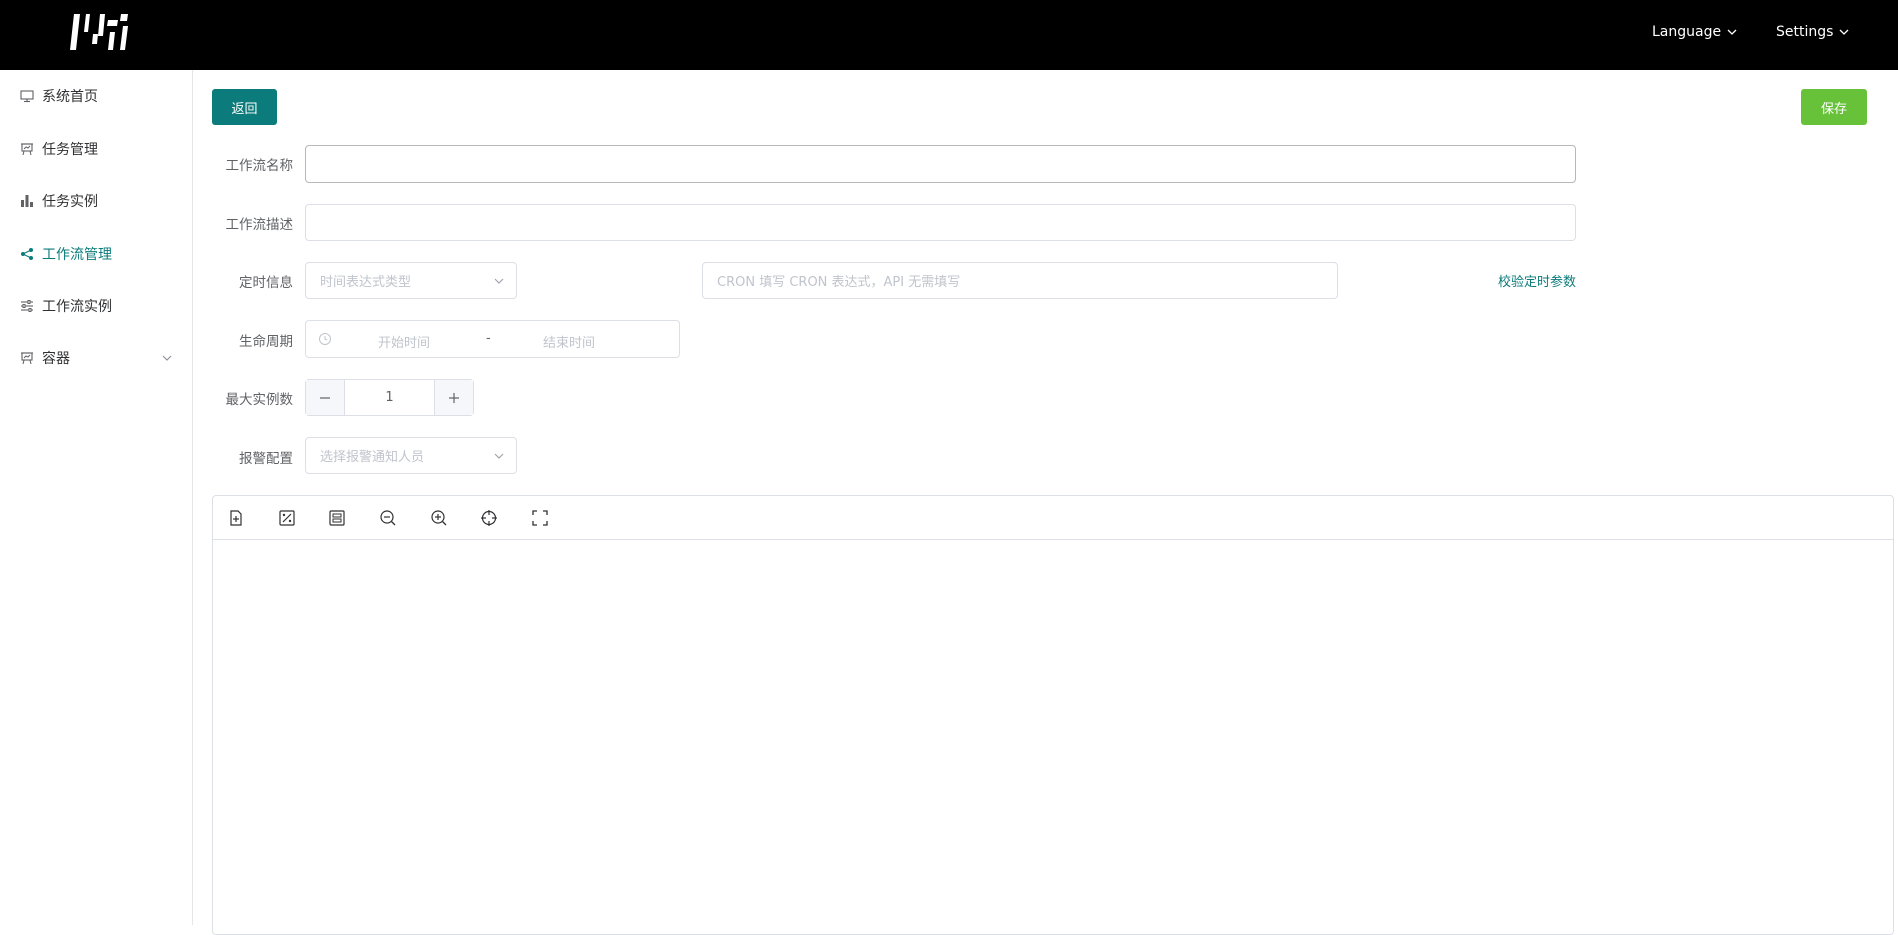 The image size is (1898, 935). I want to click on sliders-icon, so click(27, 306).